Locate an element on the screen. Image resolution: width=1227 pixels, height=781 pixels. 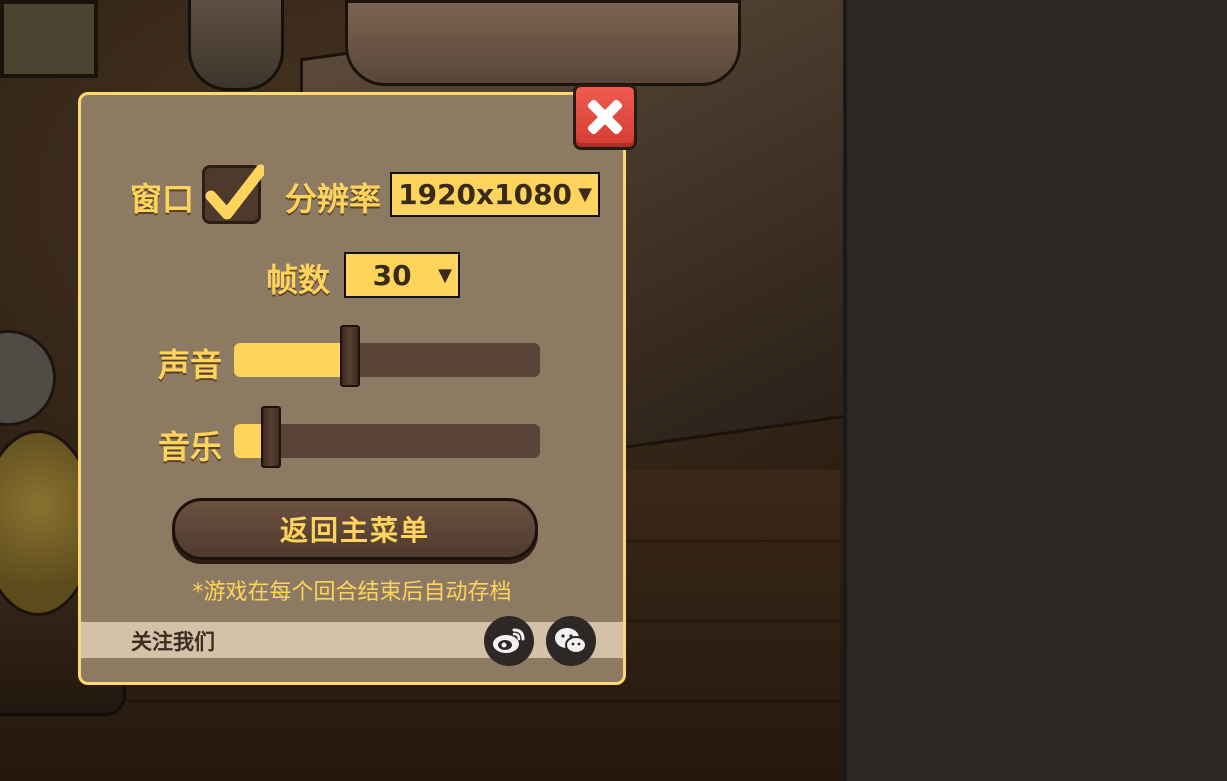
close-icon is located at coordinates (605, 117).